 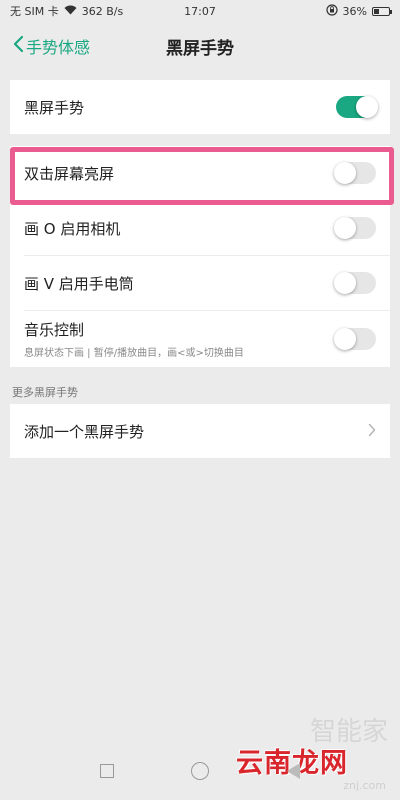 I want to click on master-switch-card: 黑屏手势, so click(x=200, y=107).